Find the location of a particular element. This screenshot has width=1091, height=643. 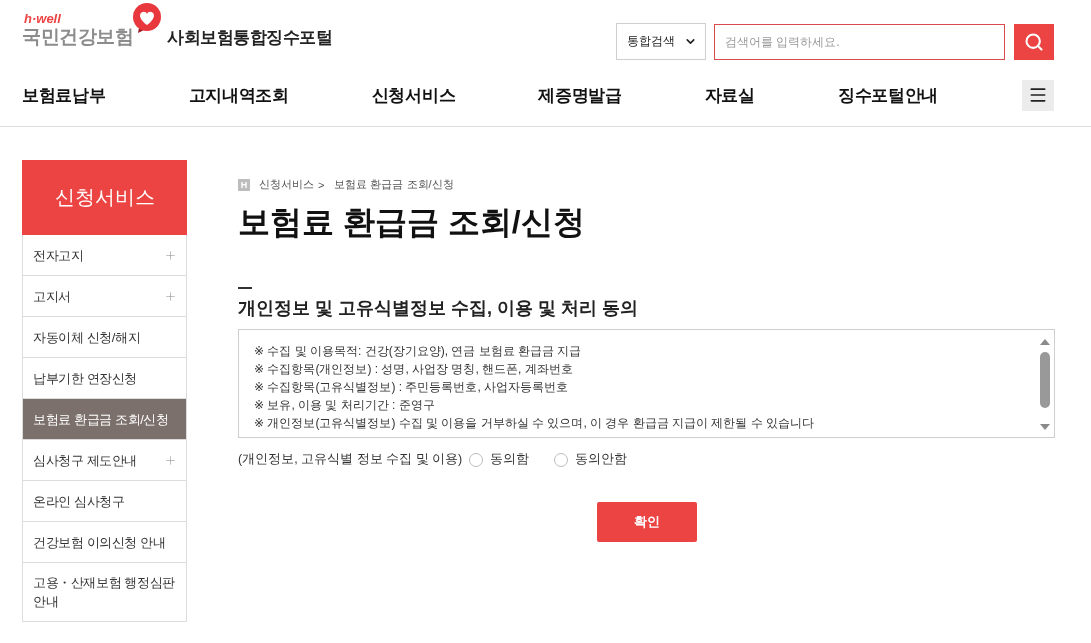

sidebar-item-label: 고지서 is located at coordinates (52, 296).